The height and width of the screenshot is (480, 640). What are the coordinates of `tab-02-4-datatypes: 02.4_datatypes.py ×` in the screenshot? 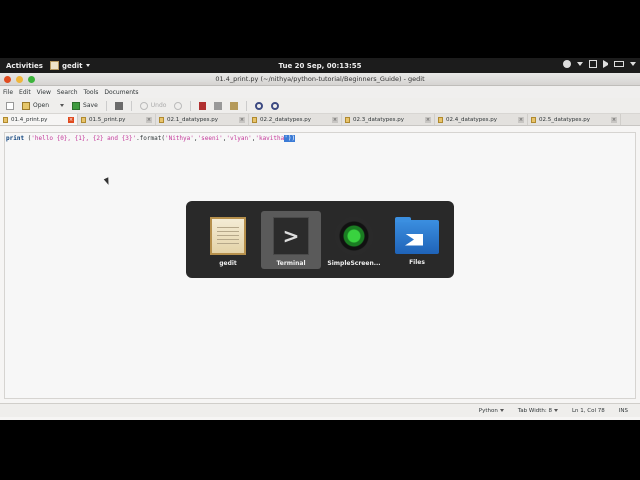 It's located at (481, 119).